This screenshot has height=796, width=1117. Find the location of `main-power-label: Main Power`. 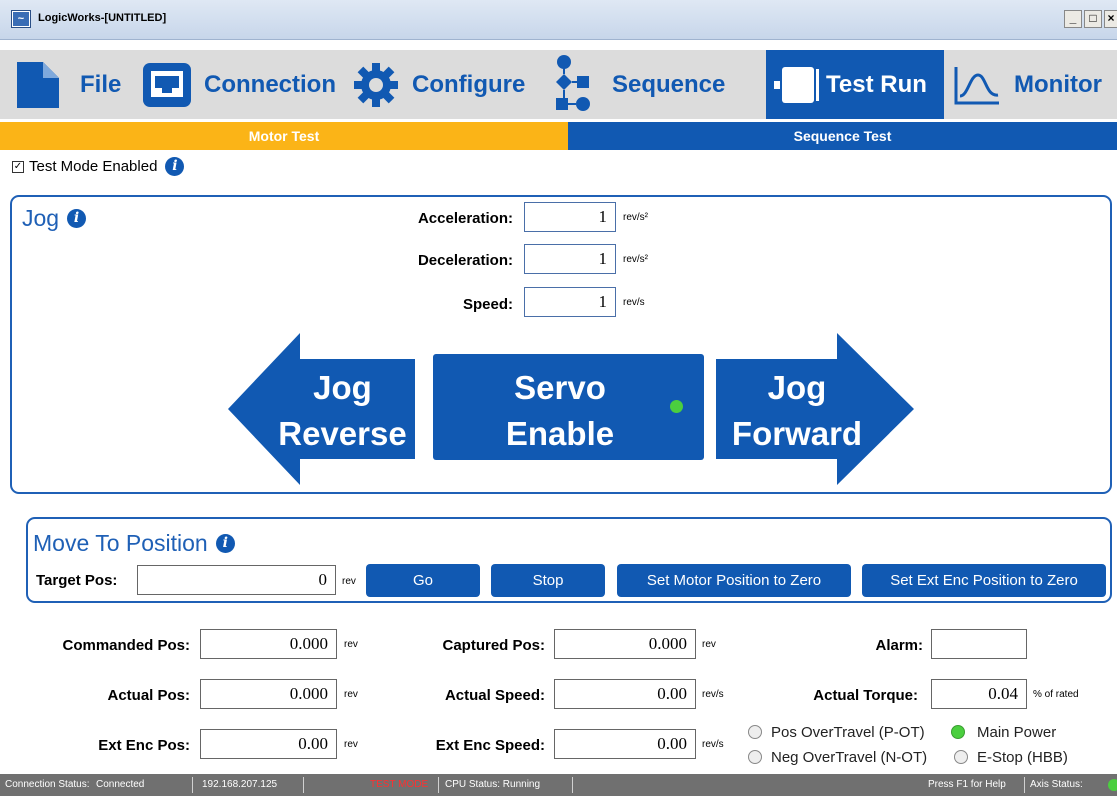

main-power-label: Main Power is located at coordinates (1017, 732).